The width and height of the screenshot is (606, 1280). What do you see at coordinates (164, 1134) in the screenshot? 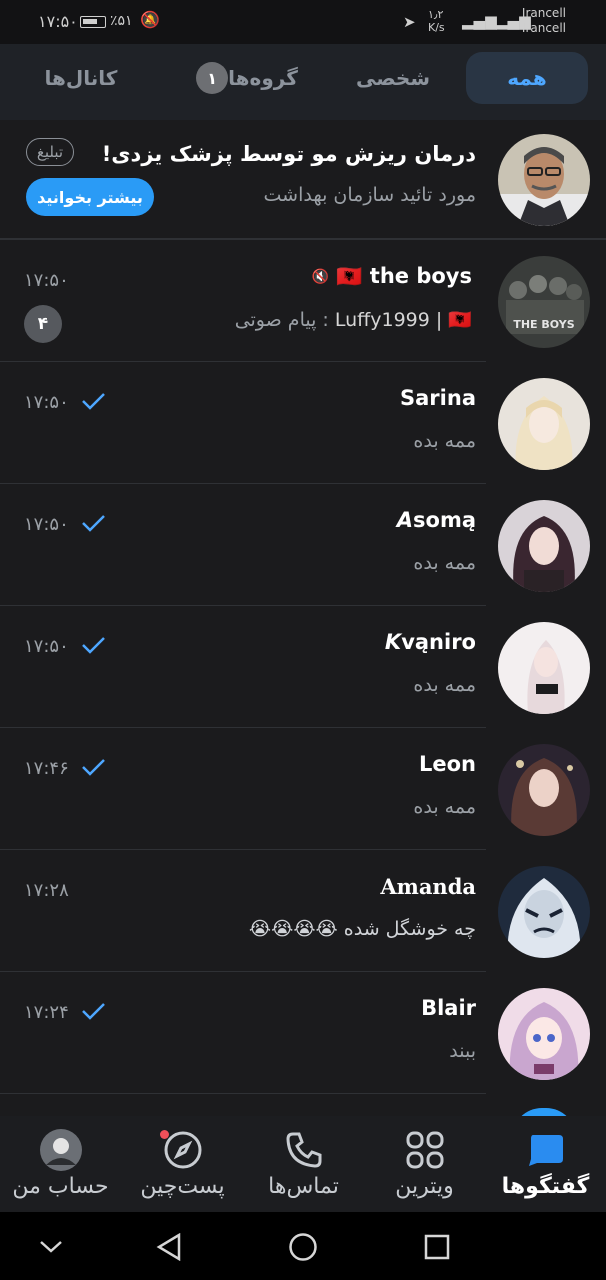
I see `notification-dot` at bounding box center [164, 1134].